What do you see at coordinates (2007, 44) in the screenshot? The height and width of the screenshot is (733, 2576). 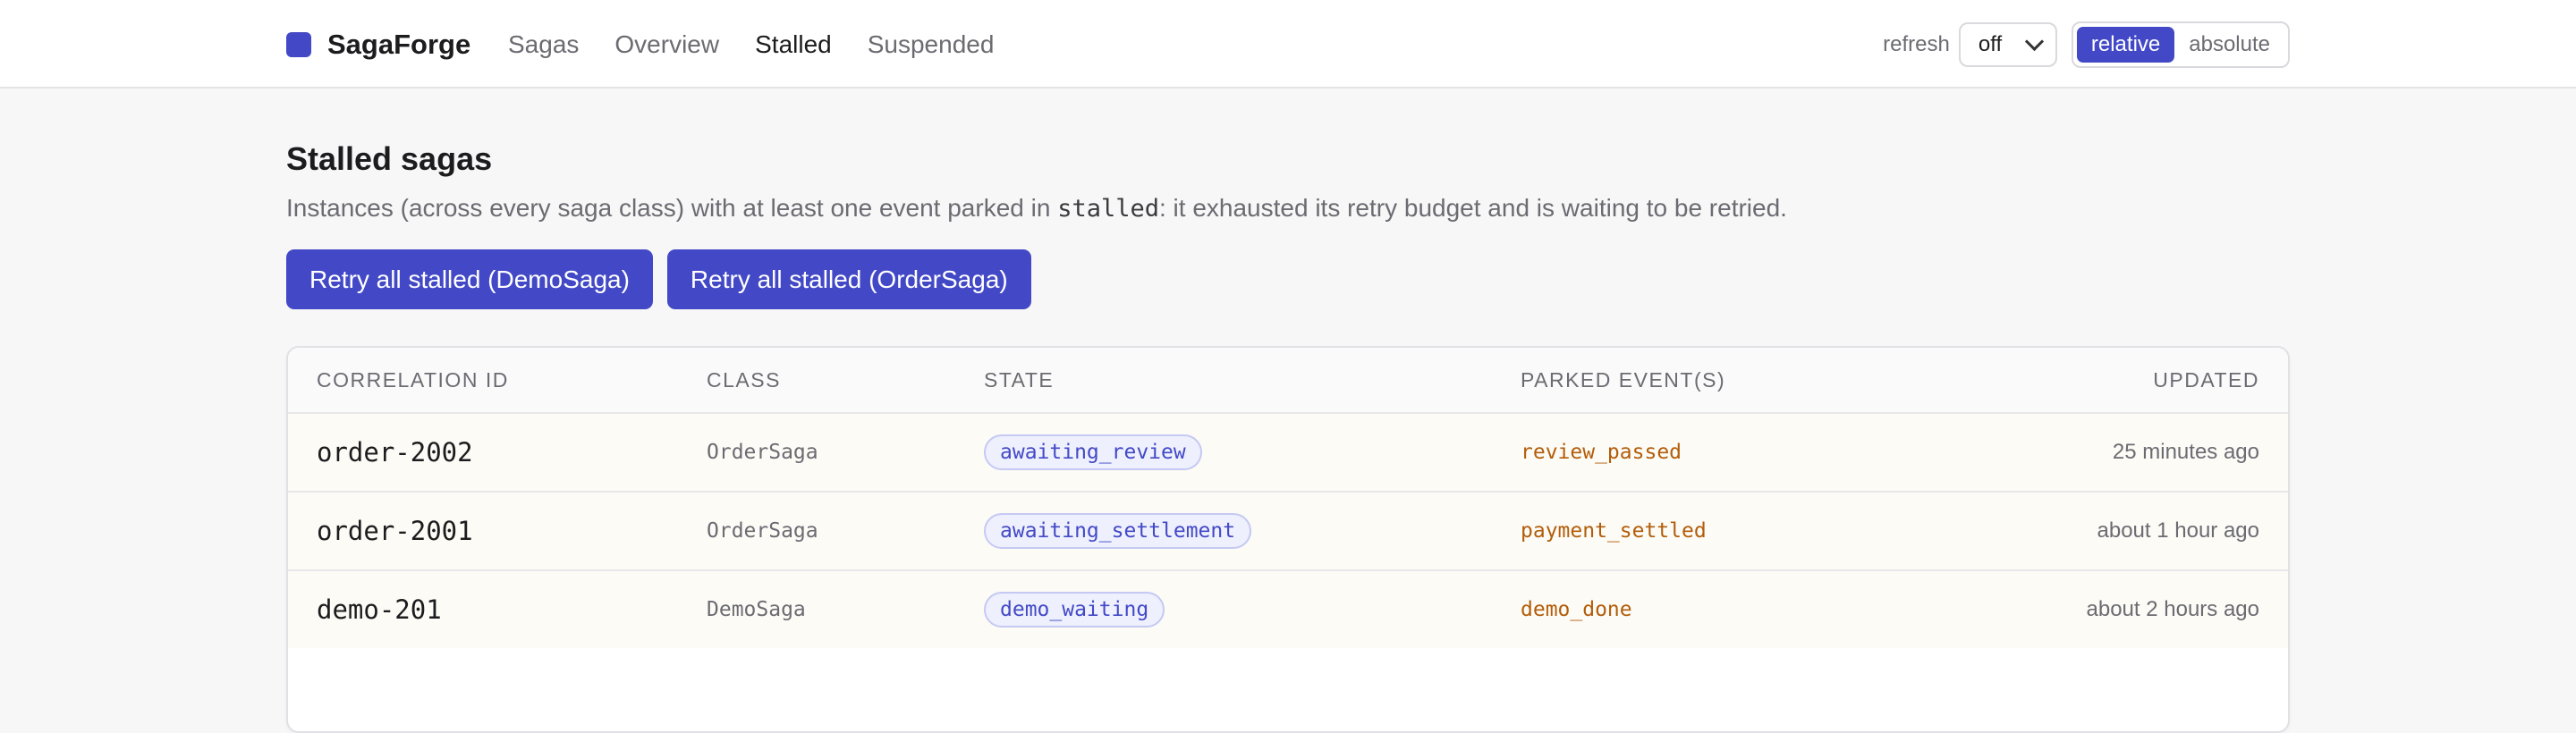 I see `refresh-select: off` at bounding box center [2007, 44].